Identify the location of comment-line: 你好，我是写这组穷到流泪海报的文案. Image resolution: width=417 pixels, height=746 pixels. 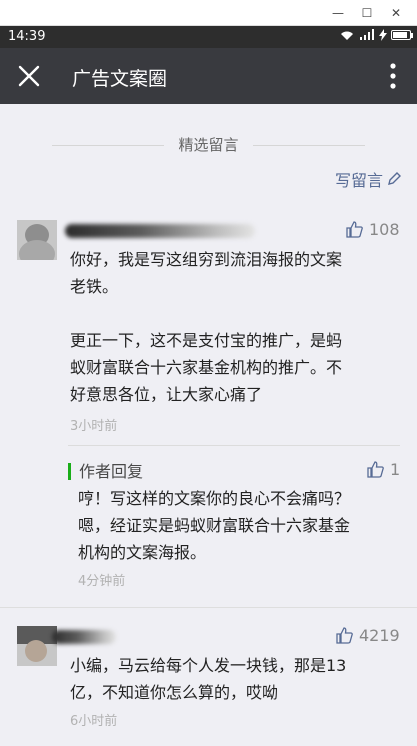
(206, 259).